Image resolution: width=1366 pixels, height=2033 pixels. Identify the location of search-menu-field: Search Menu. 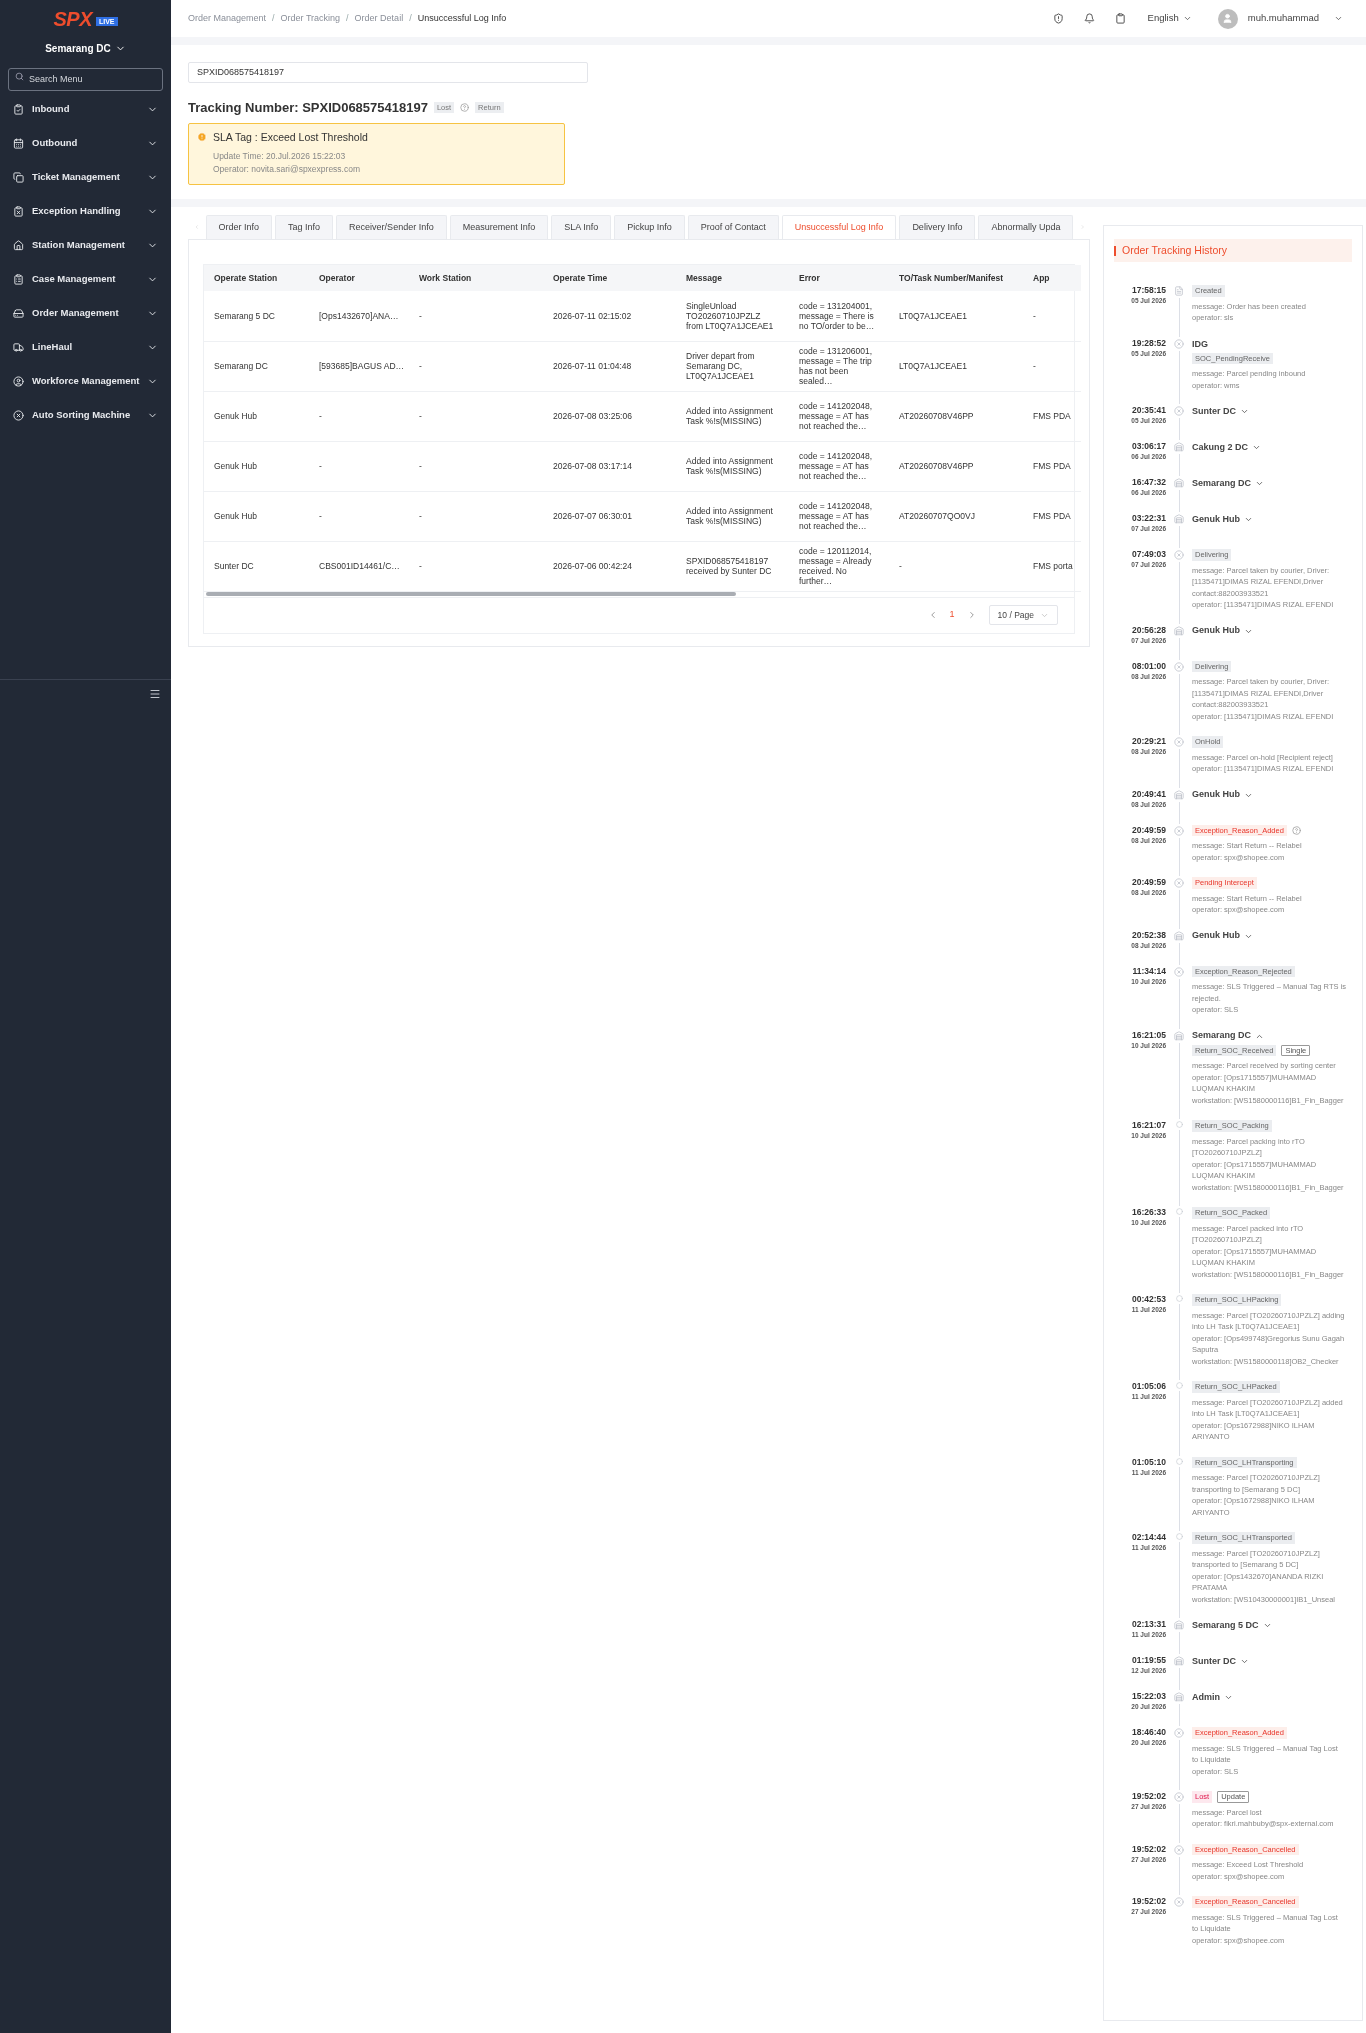
(85, 79).